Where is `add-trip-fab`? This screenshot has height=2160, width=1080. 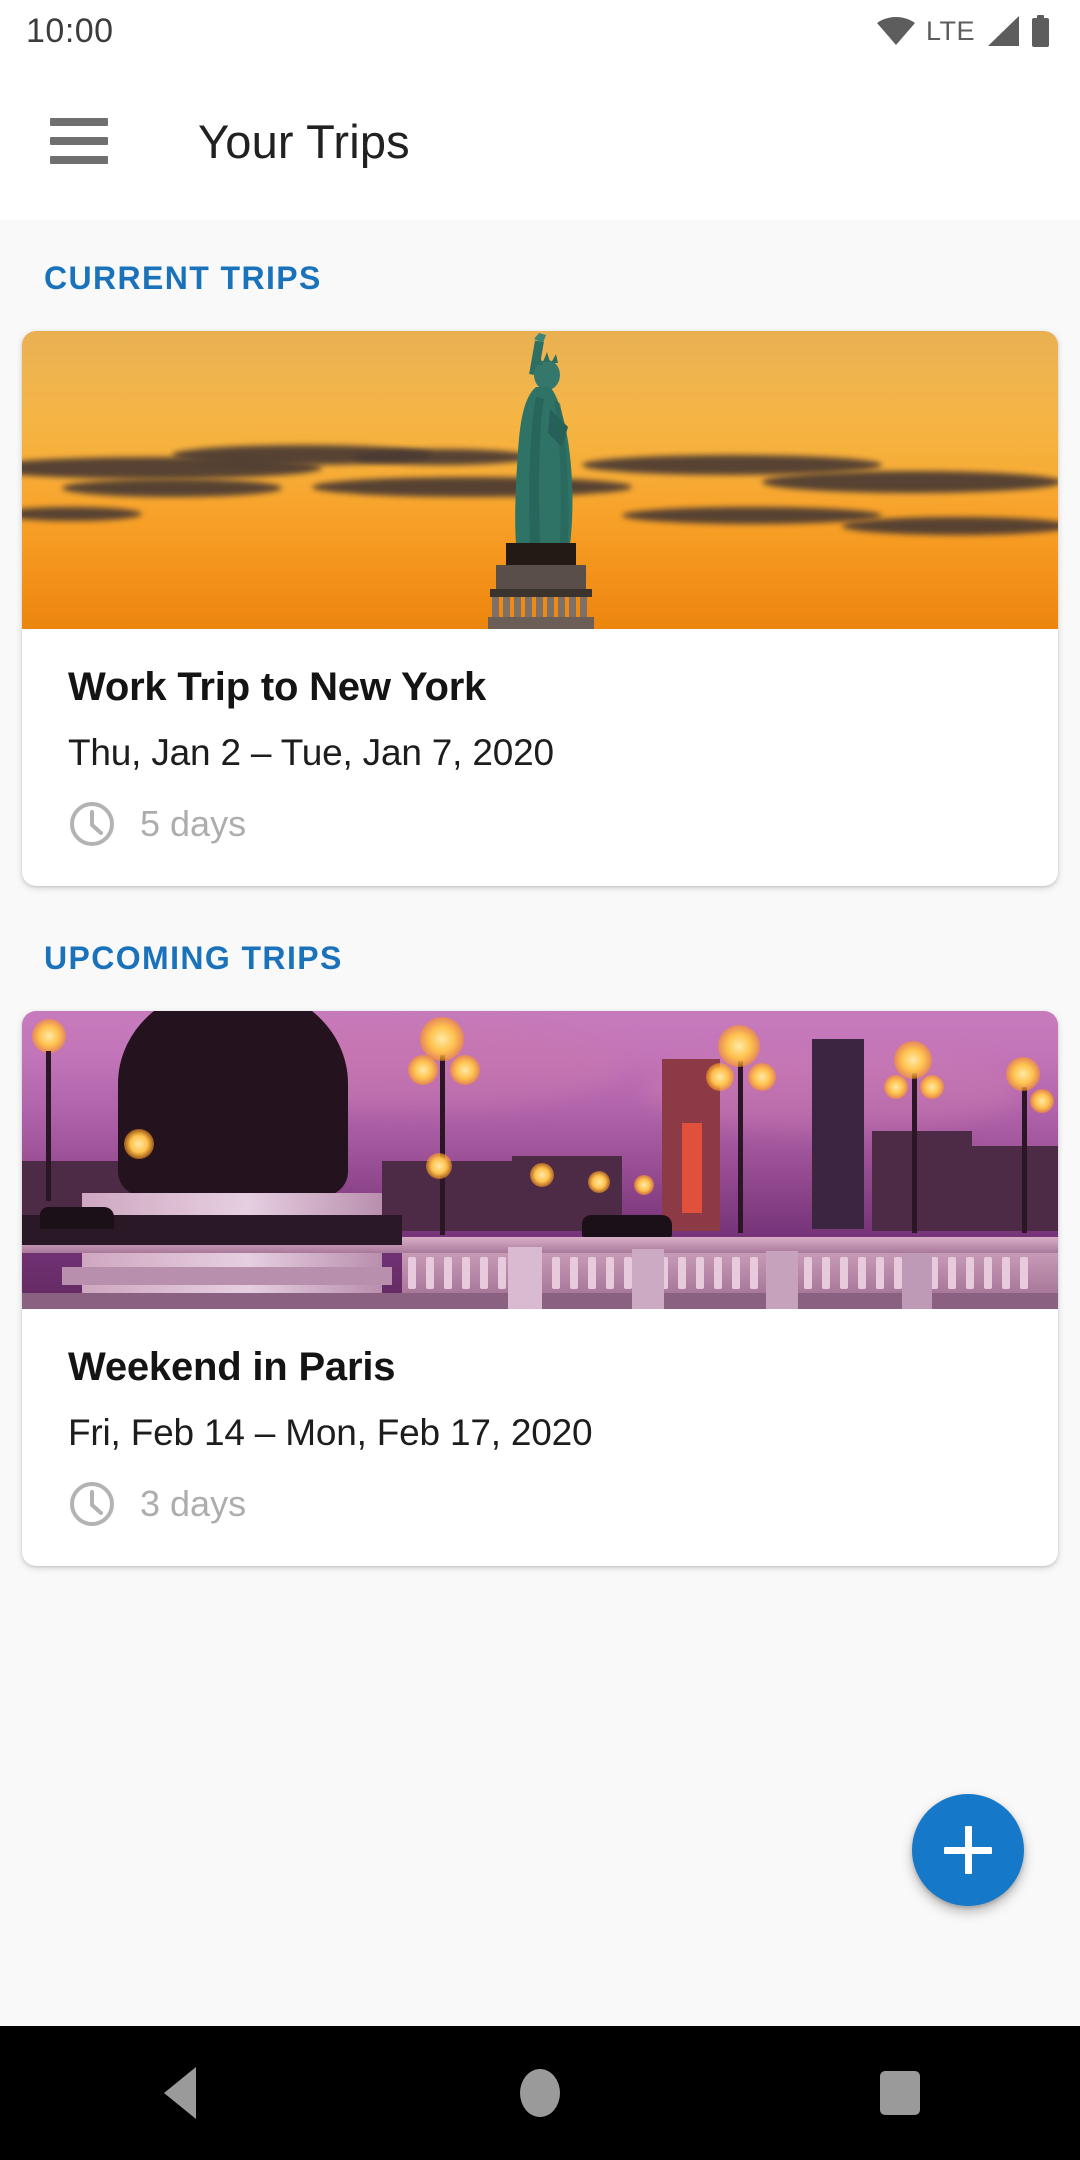 add-trip-fab is located at coordinates (968, 1850).